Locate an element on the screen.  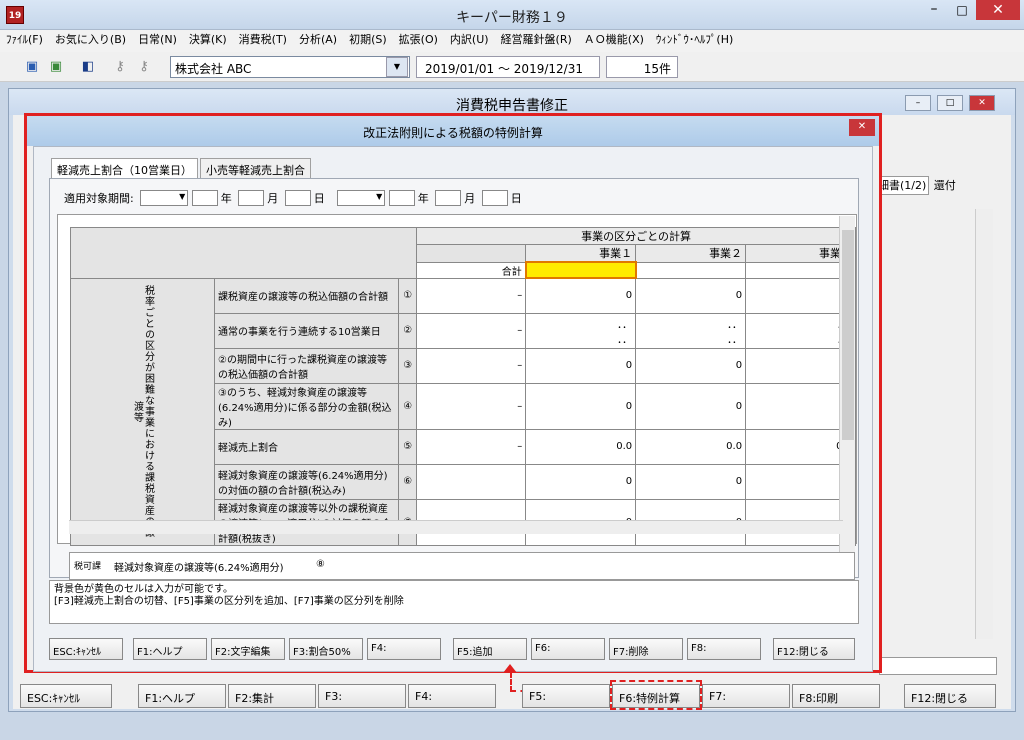
child-restore-button: □ is located at coordinates (950, 103).